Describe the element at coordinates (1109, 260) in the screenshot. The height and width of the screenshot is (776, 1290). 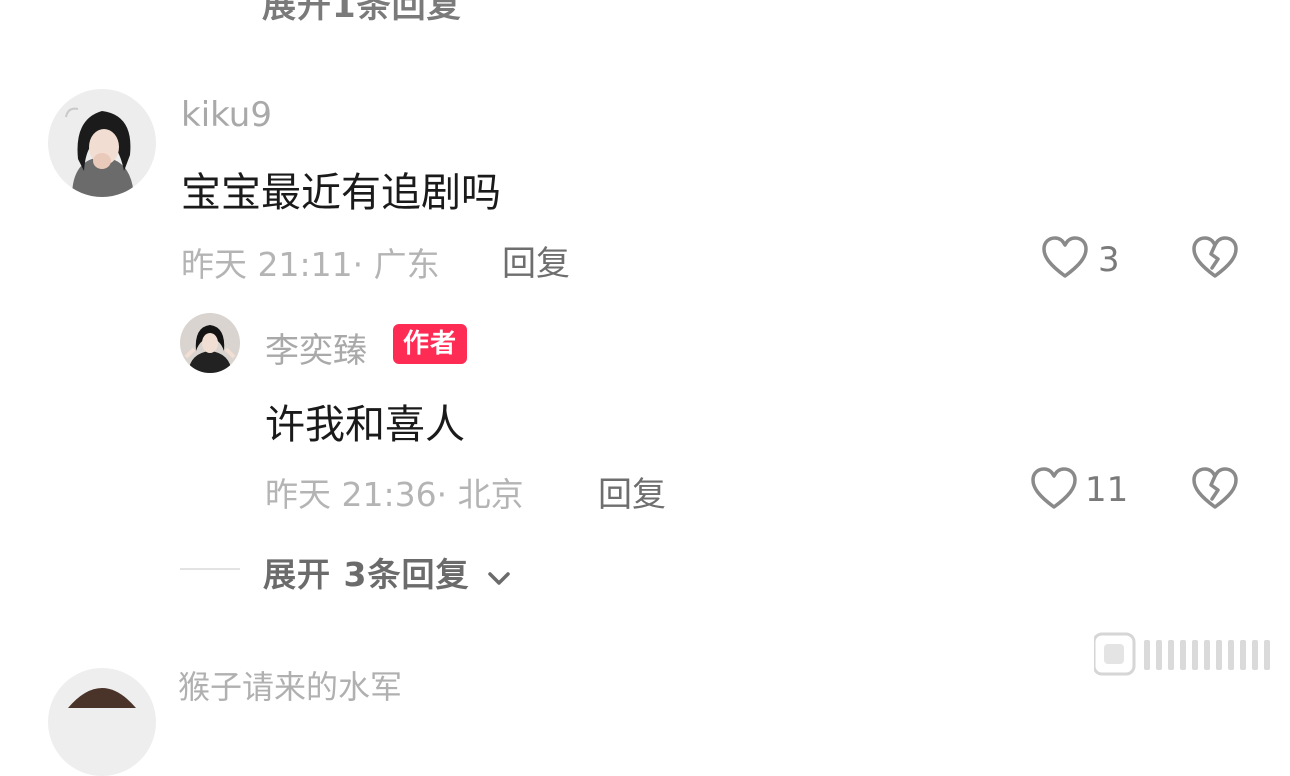
I see `like-count: 3` at that location.